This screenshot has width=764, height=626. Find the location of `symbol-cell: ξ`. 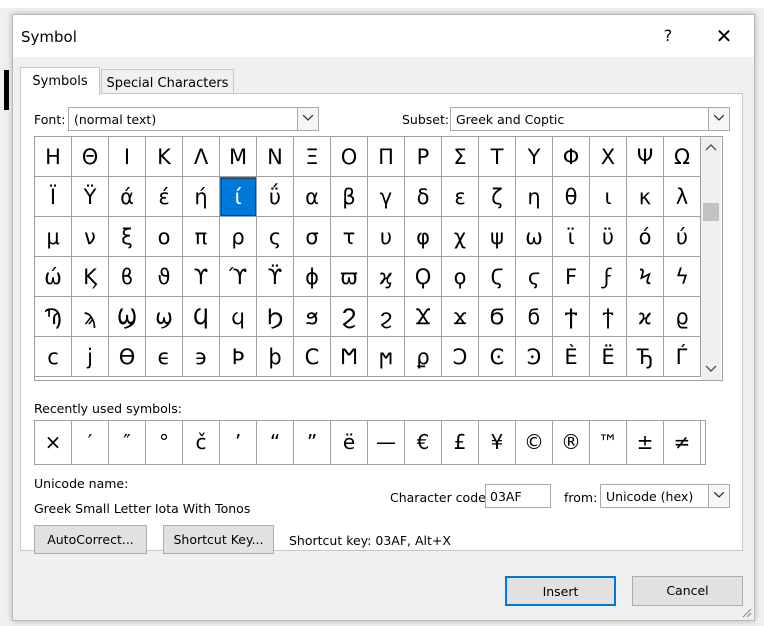

symbol-cell: ξ is located at coordinates (127, 237).